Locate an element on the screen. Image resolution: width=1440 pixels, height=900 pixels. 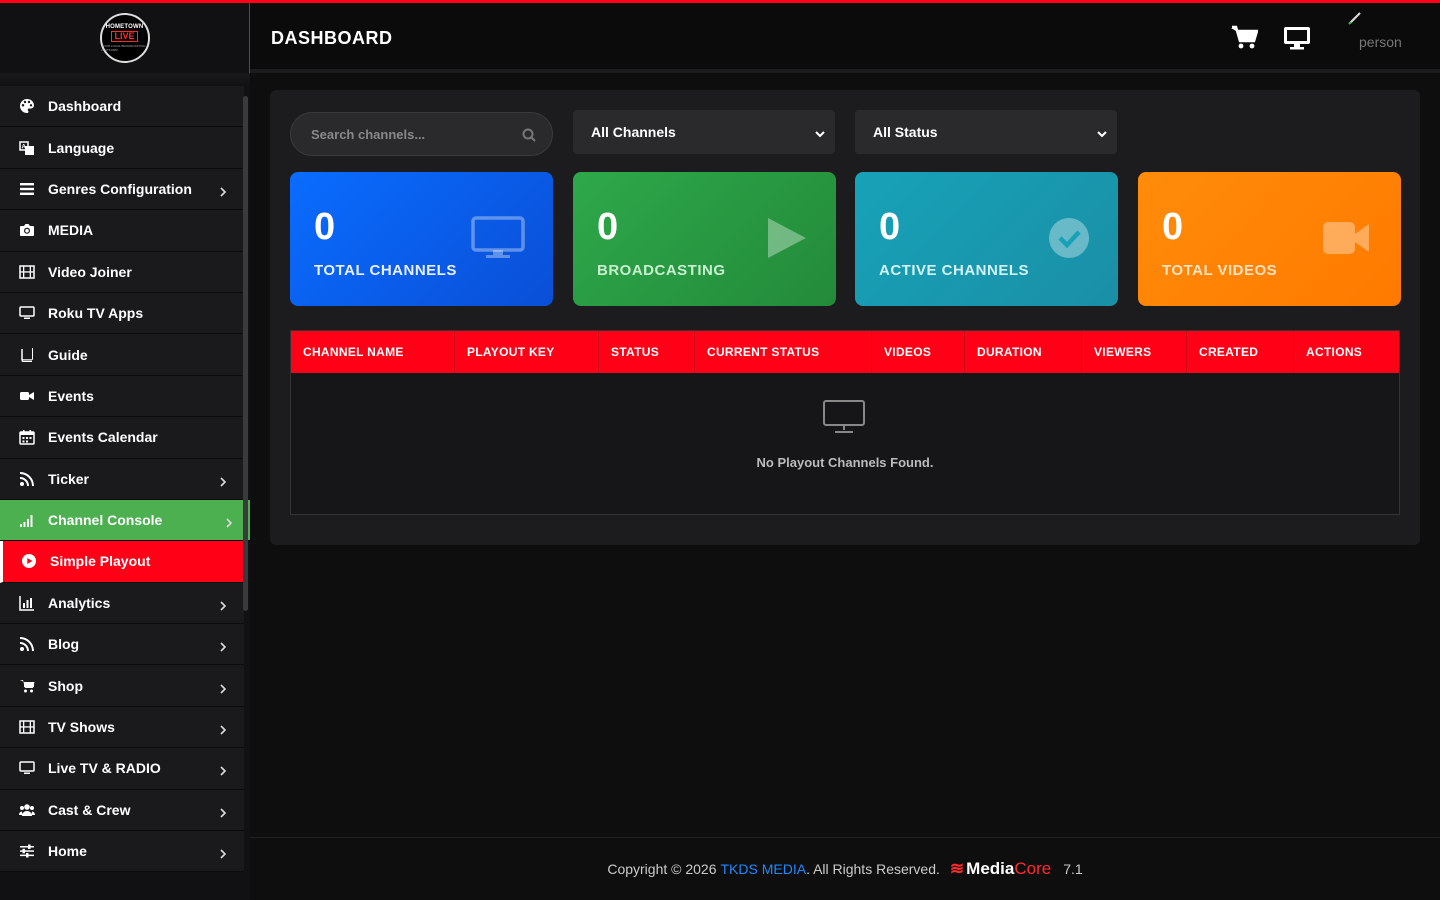
mediacore-brand: ≋ Media Core is located at coordinates (1000, 869).